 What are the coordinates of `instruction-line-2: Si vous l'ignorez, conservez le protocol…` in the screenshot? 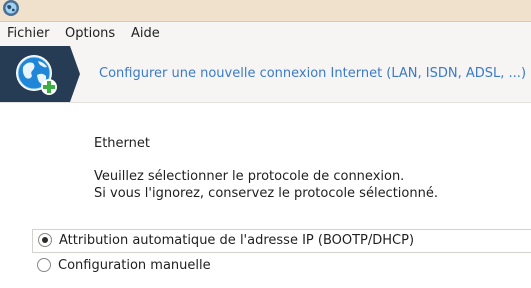 It's located at (266, 193).